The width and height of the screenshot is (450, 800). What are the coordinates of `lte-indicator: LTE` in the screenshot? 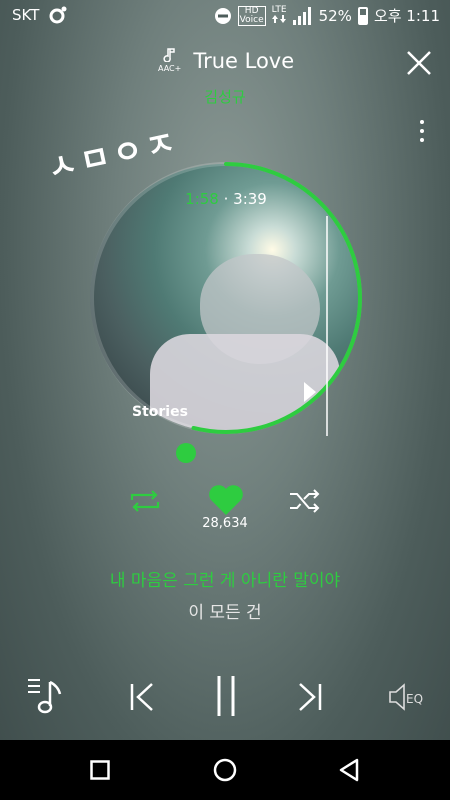 It's located at (279, 15).